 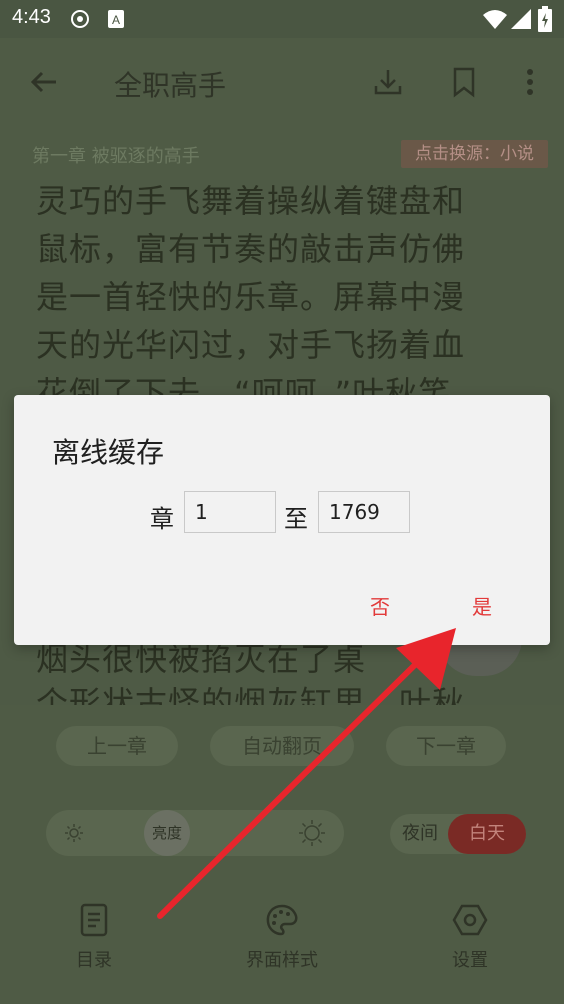 I want to click on cancel-button: 否, so click(x=380, y=605).